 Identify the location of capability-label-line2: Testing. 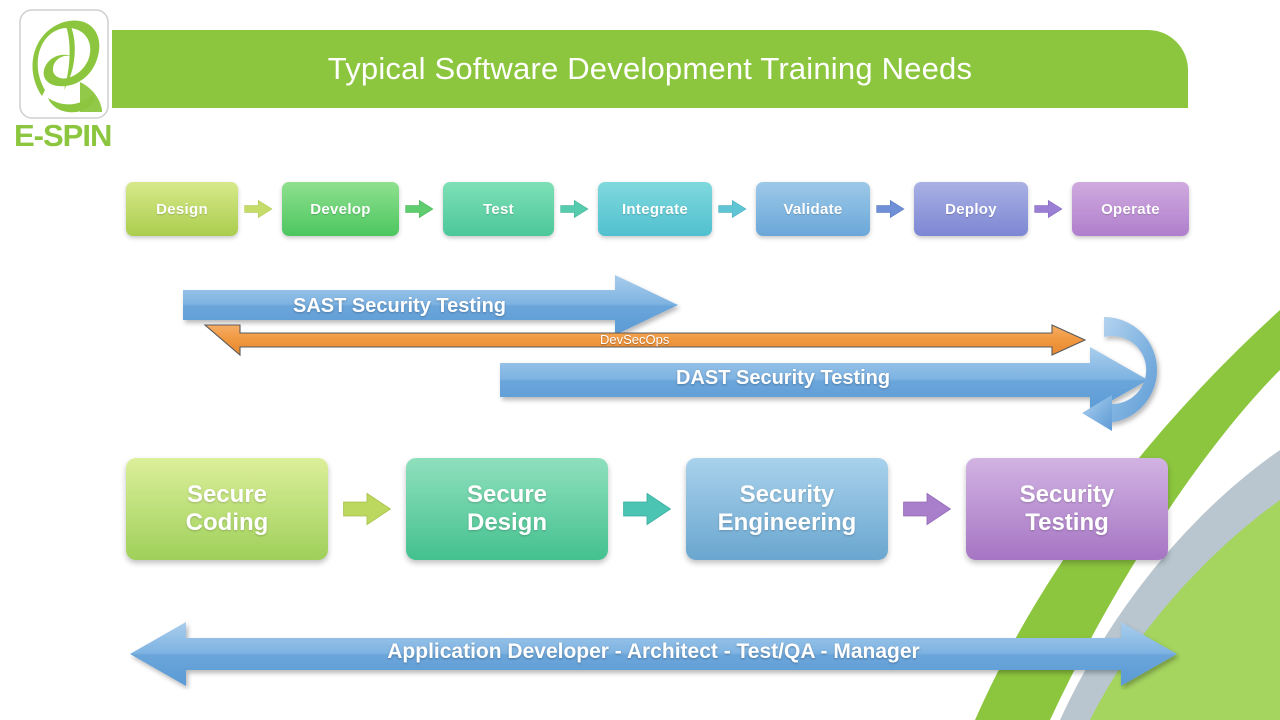
(1067, 522).